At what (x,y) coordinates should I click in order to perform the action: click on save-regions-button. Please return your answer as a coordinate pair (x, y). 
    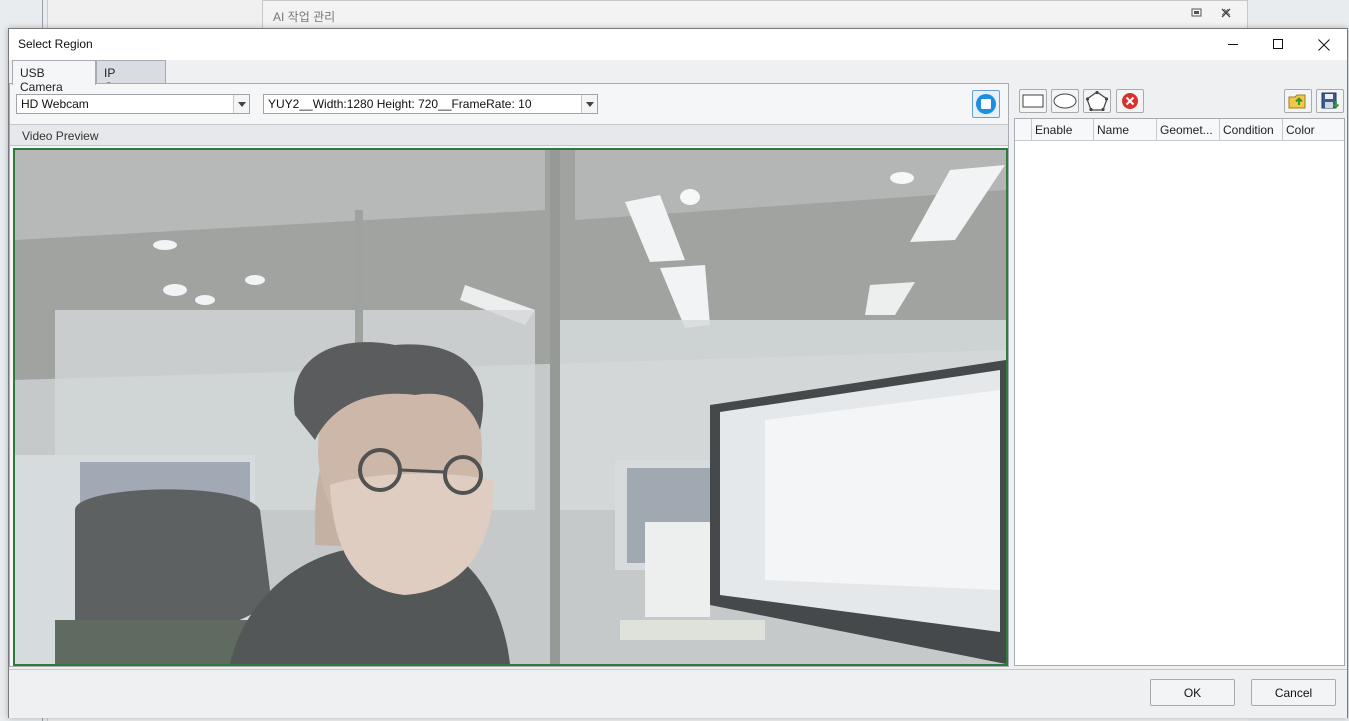
    Looking at the image, I should click on (1330, 101).